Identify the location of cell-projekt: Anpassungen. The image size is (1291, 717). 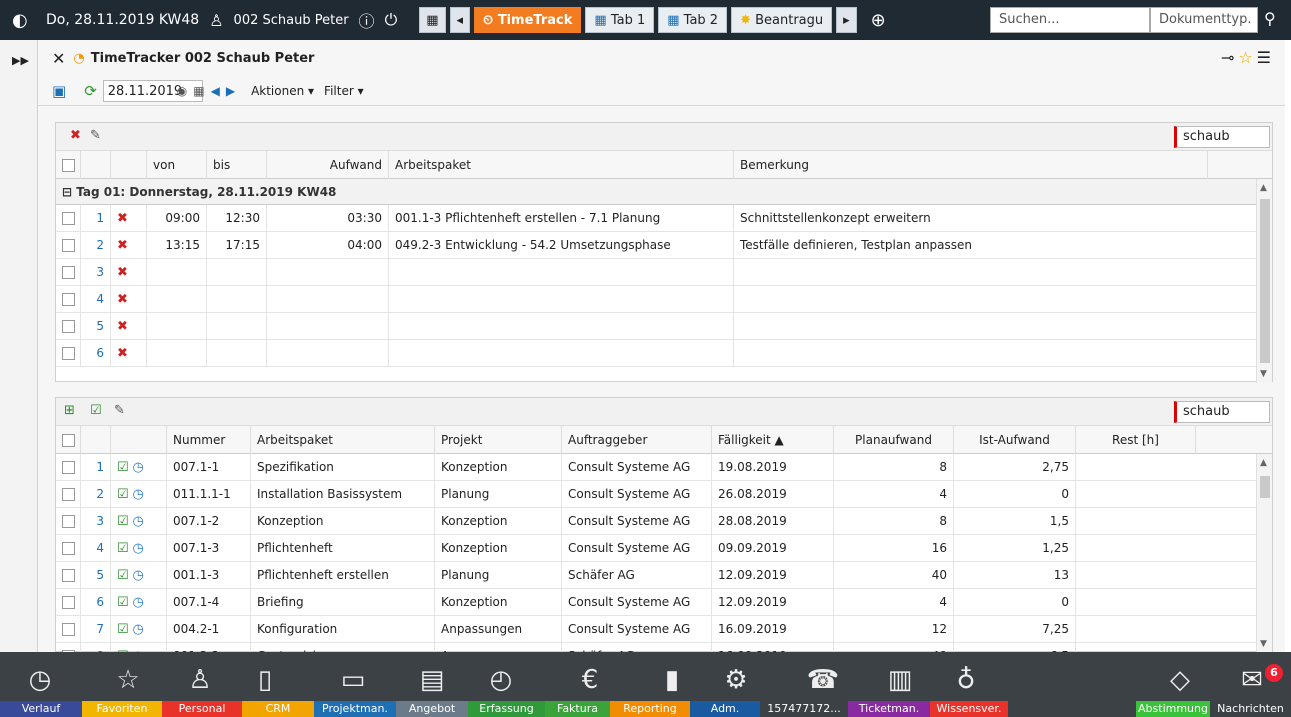
(498, 629).